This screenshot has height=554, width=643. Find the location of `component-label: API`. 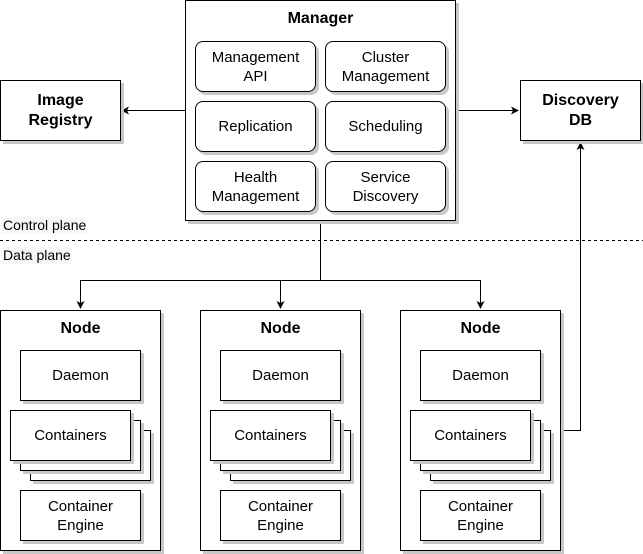

component-label: API is located at coordinates (255, 76).